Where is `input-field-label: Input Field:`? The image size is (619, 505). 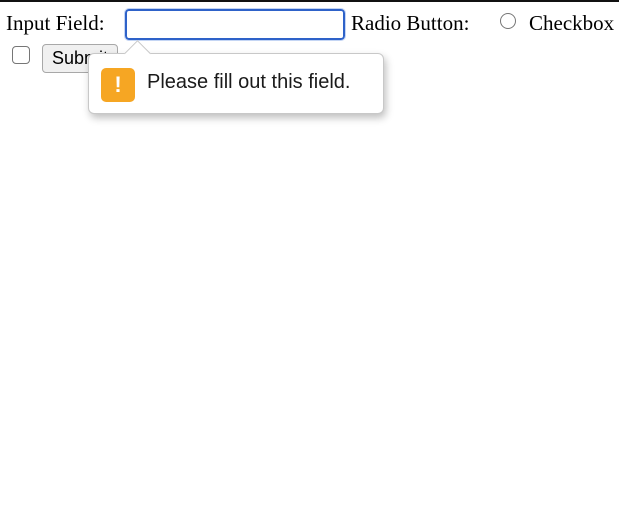 input-field-label: Input Field: is located at coordinates (55, 23).